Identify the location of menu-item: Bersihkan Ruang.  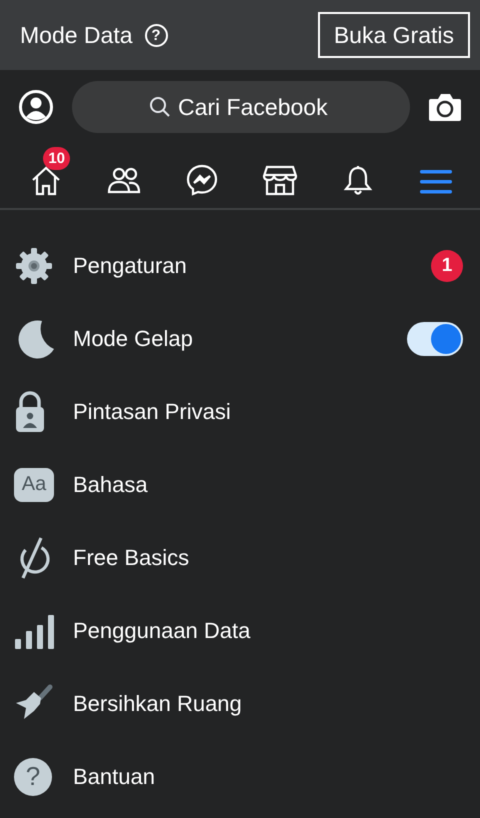
(240, 703).